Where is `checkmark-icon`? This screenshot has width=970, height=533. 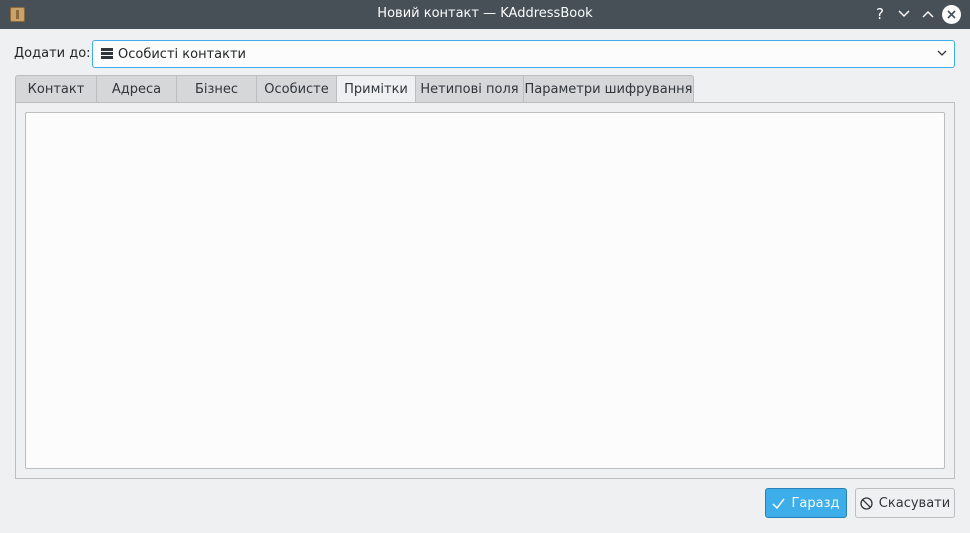 checkmark-icon is located at coordinates (779, 503).